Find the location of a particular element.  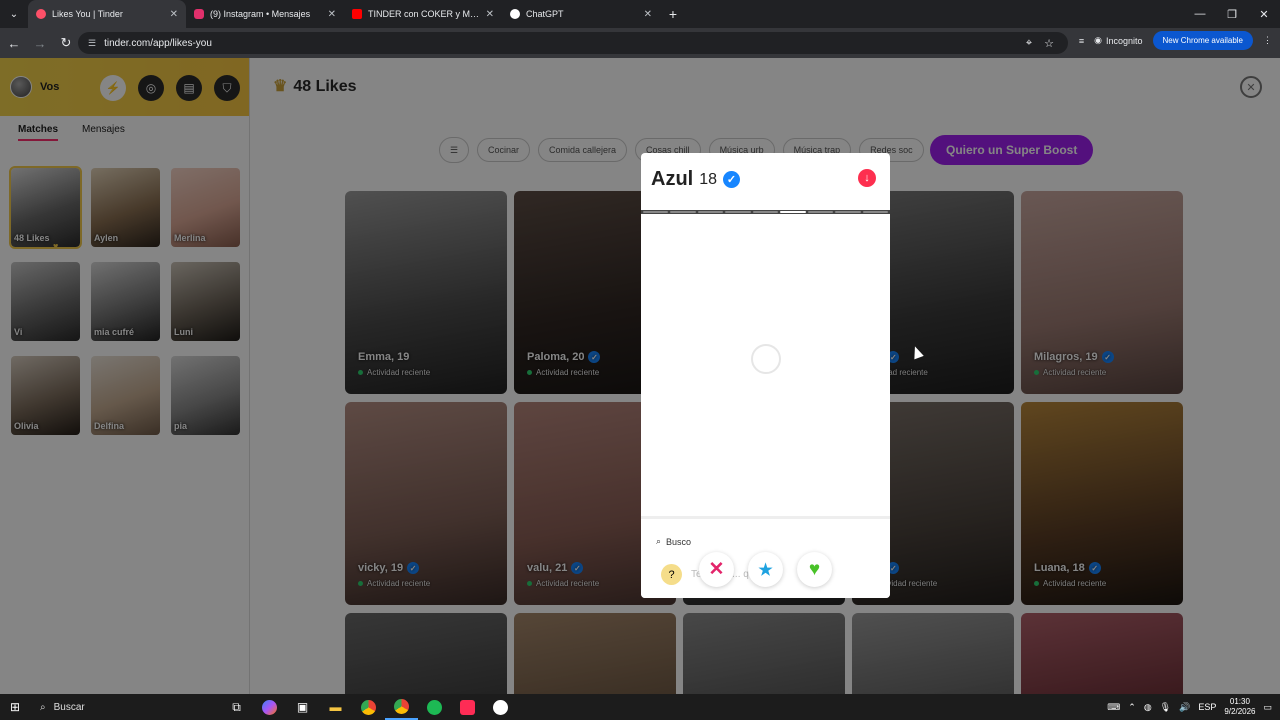

tab-title: Likes You | Tinder is located at coordinates (87, 14).